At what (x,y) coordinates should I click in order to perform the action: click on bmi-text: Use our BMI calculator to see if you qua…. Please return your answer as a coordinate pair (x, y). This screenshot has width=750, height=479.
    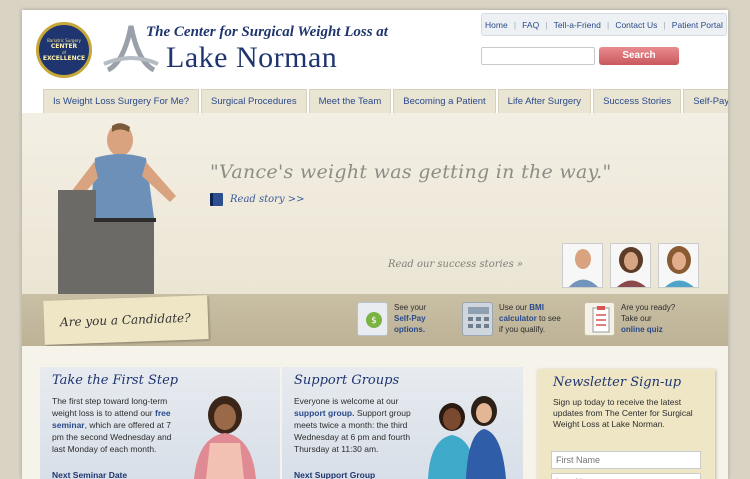
    Looking at the image, I should click on (530, 318).